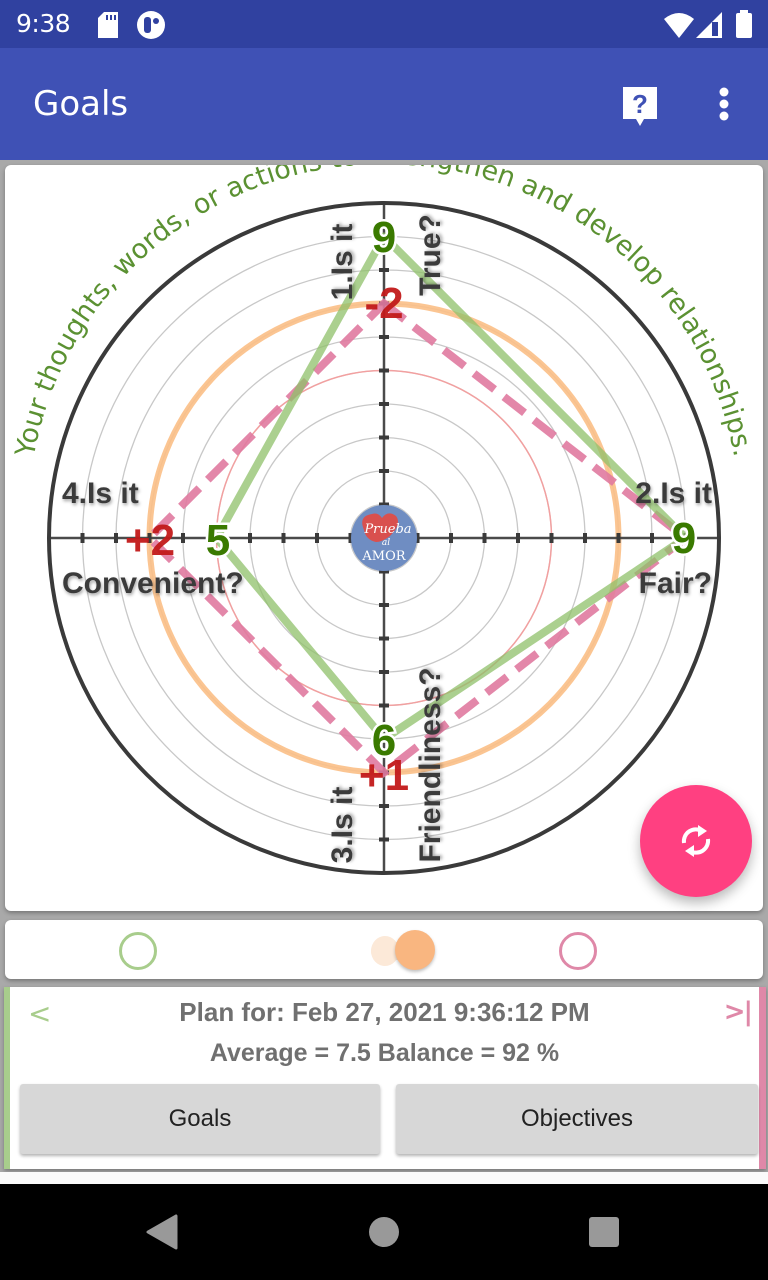 The width and height of the screenshot is (768, 1280). What do you see at coordinates (384, 1053) in the screenshot?
I see `plan-stats: Average = 7.5 Balance = 92 %` at bounding box center [384, 1053].